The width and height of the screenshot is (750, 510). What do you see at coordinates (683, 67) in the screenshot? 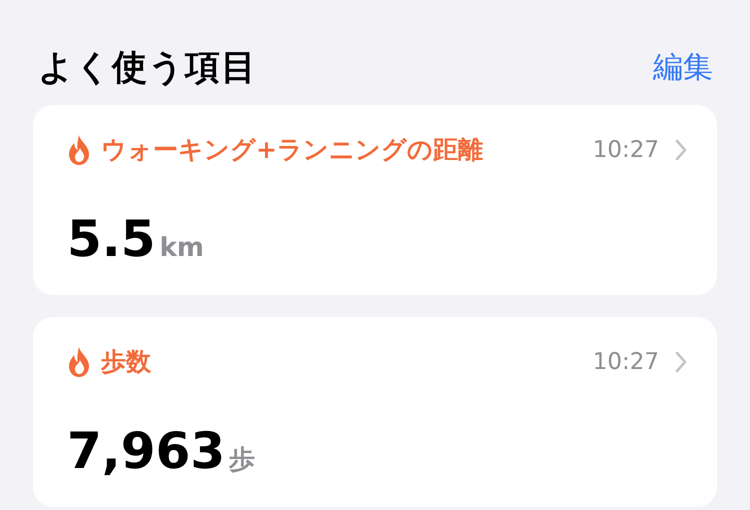
I see `edit-link: 編集` at bounding box center [683, 67].